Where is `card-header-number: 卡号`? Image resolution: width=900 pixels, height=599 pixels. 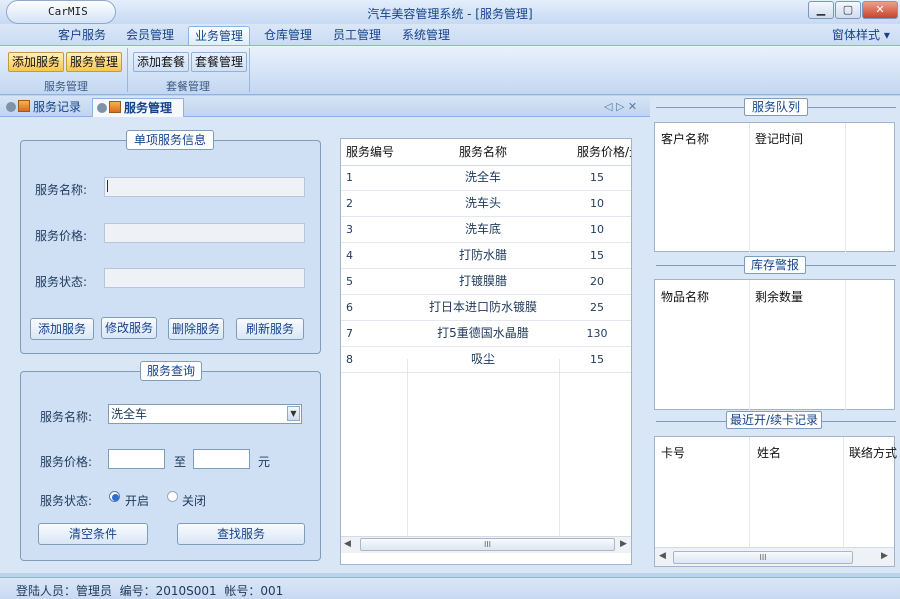 card-header-number: 卡号 is located at coordinates (673, 452).